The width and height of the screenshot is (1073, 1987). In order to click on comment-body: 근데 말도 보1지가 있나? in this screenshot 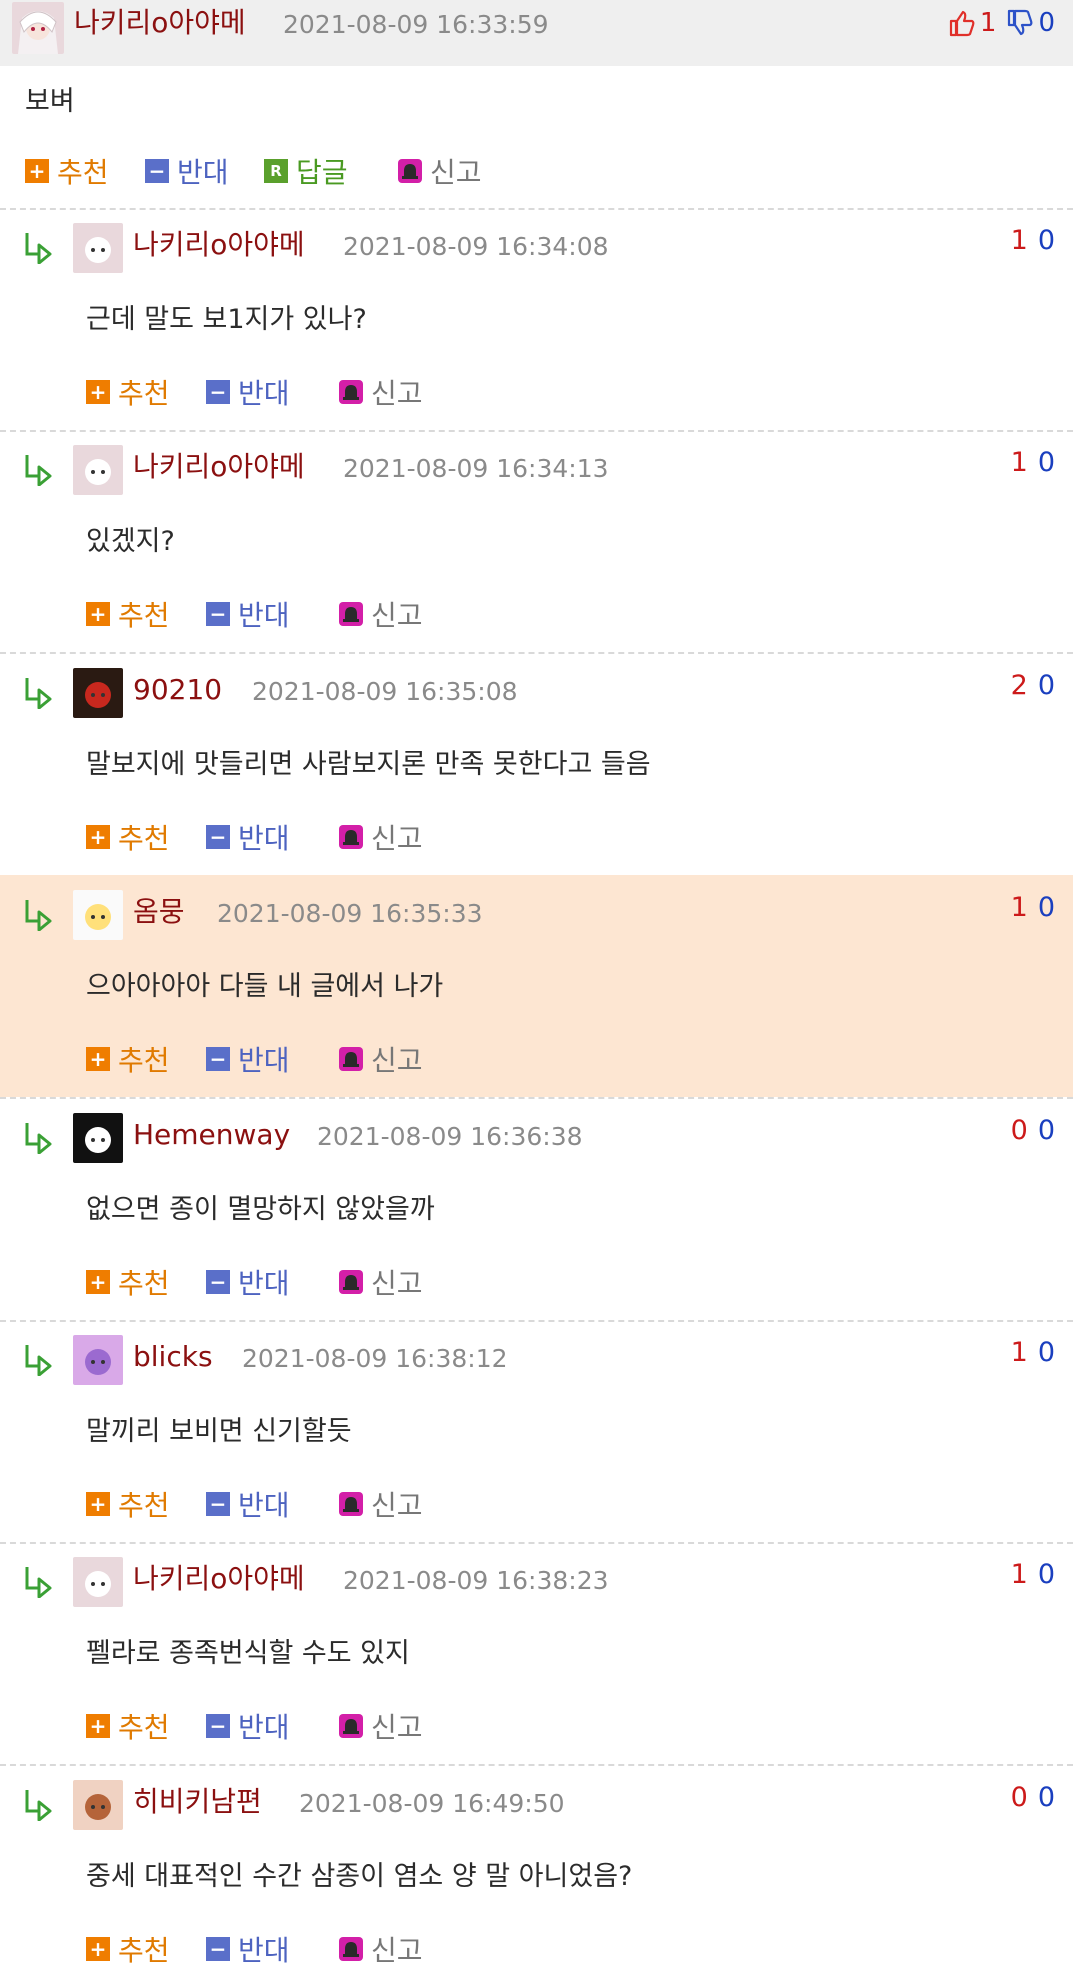, I will do `click(226, 319)`.